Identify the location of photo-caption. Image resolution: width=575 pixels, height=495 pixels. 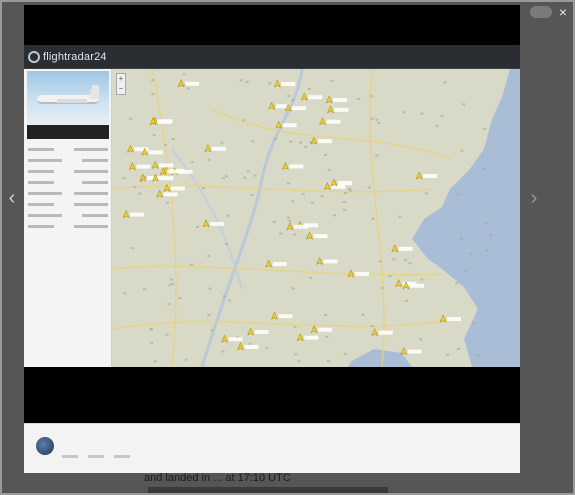
(68, 132).